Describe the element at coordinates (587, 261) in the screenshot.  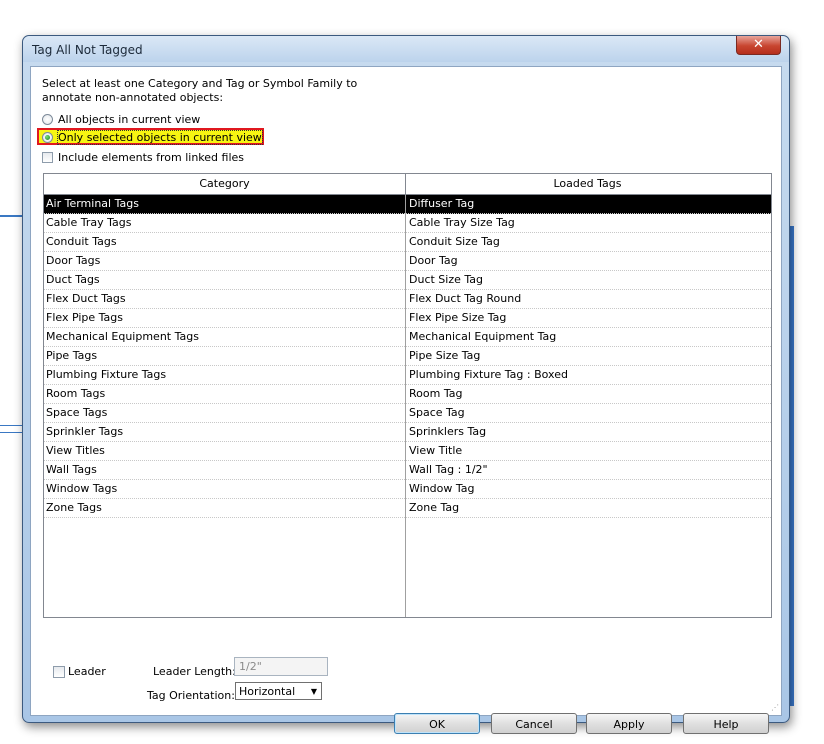
I see `loaded-tag-cell: Door Tag` at that location.